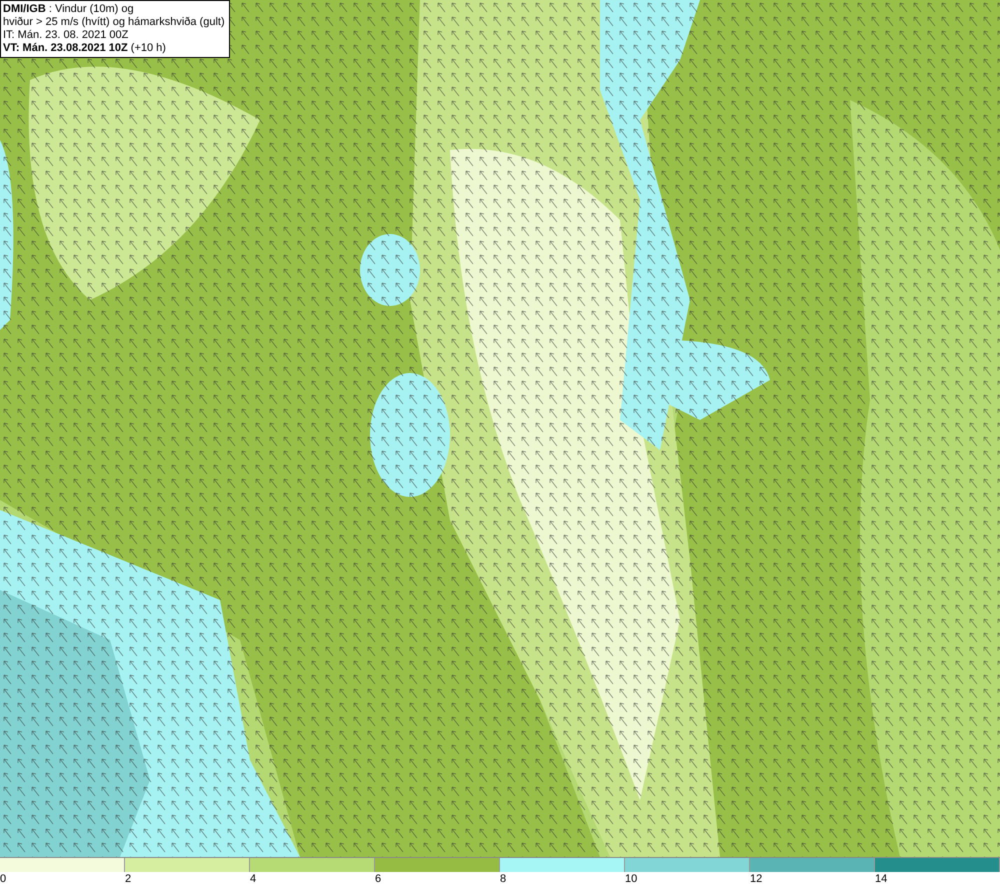  Describe the element at coordinates (69, 9) in the screenshot. I see `info-line: DMI/IGB : Vindur (10m) og` at that location.